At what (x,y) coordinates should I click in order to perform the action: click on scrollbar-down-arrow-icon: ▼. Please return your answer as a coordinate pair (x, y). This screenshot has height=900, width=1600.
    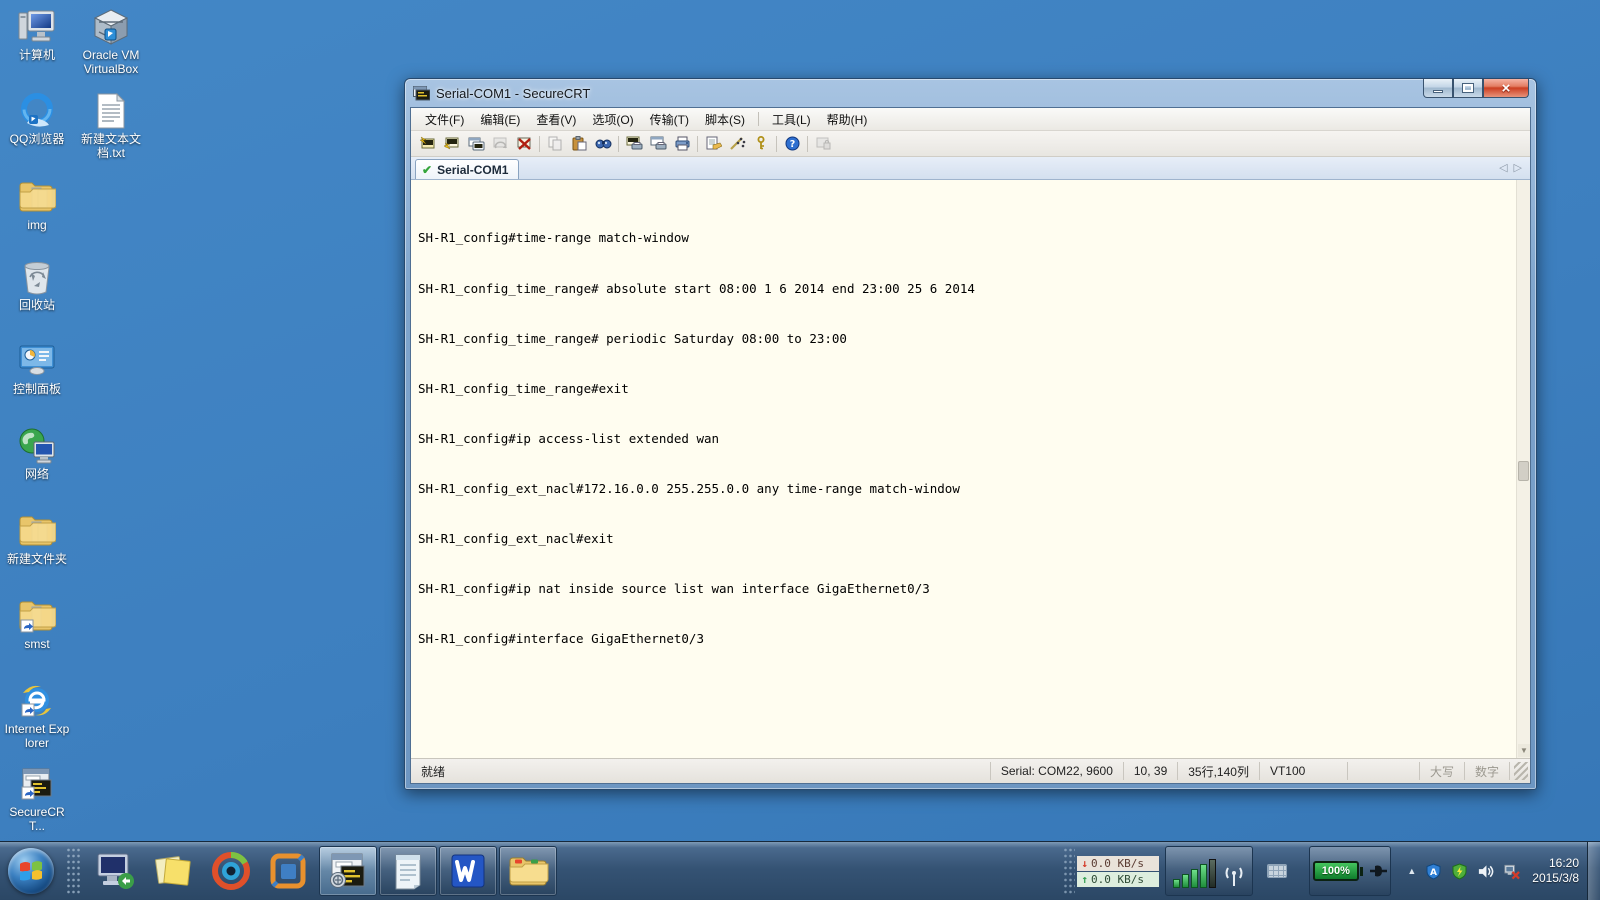
    Looking at the image, I should click on (1524, 750).